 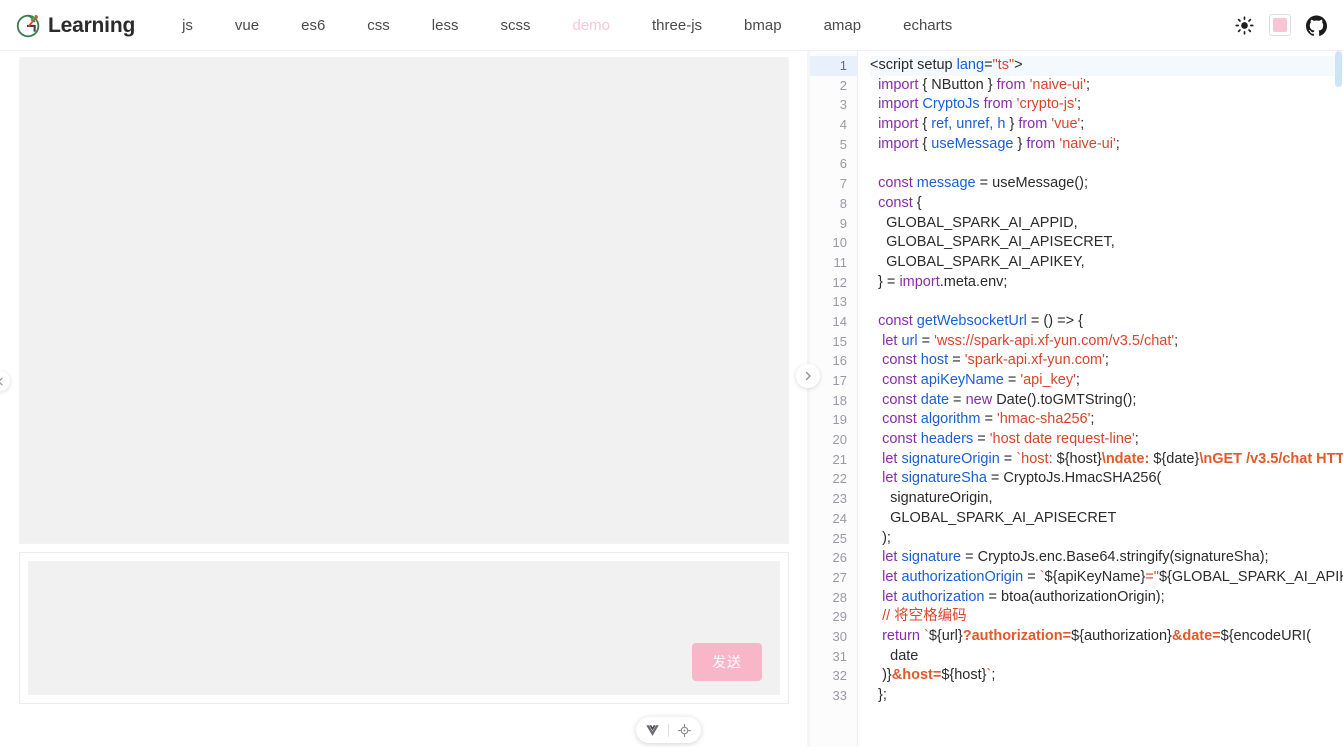 What do you see at coordinates (1039, 458) in the screenshot?
I see `code-token: host:` at bounding box center [1039, 458].